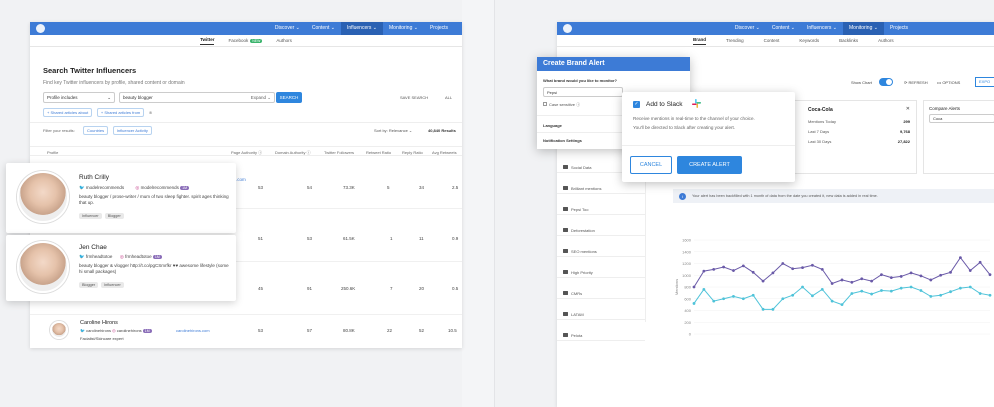 This screenshot has width=994, height=407. What do you see at coordinates (676, 287) in the screenshot?
I see `y-axis-label: Mentions` at bounding box center [676, 287].